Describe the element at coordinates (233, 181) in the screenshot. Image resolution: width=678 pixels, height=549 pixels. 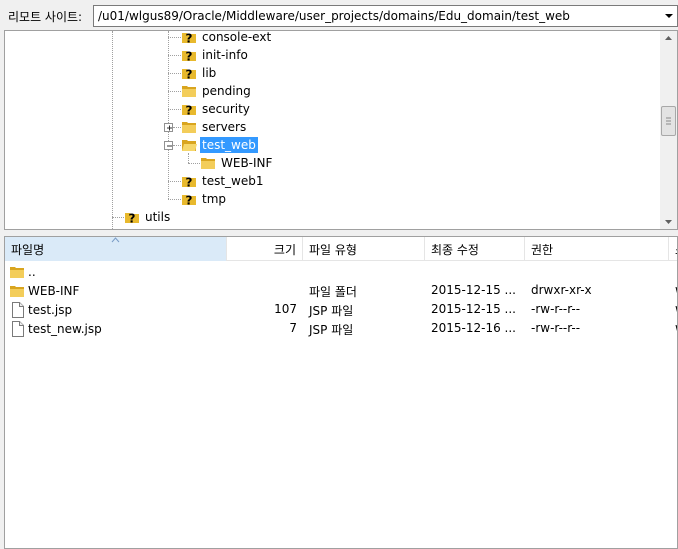
I see `tree-item-label: test_web1` at that location.